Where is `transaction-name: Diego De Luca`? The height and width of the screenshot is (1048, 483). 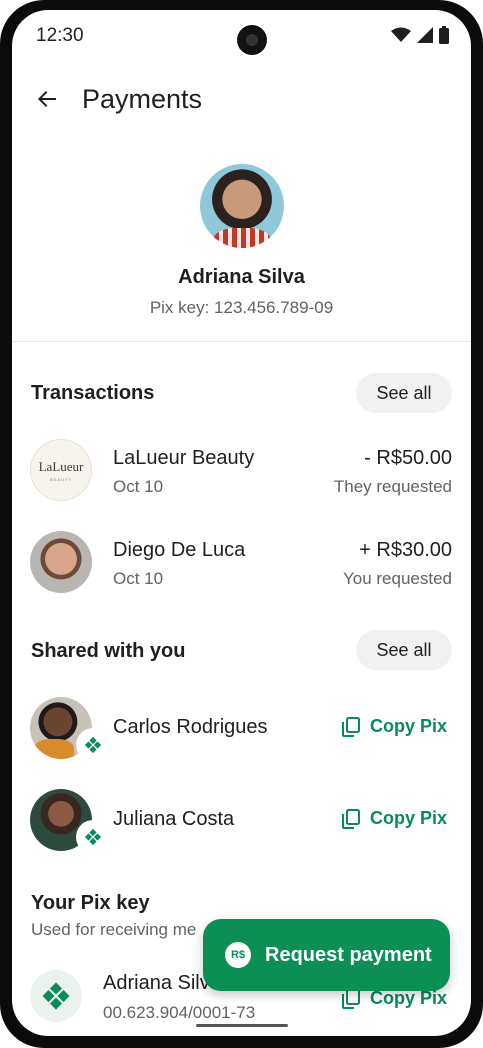
transaction-name: Diego De Luca is located at coordinates (179, 550).